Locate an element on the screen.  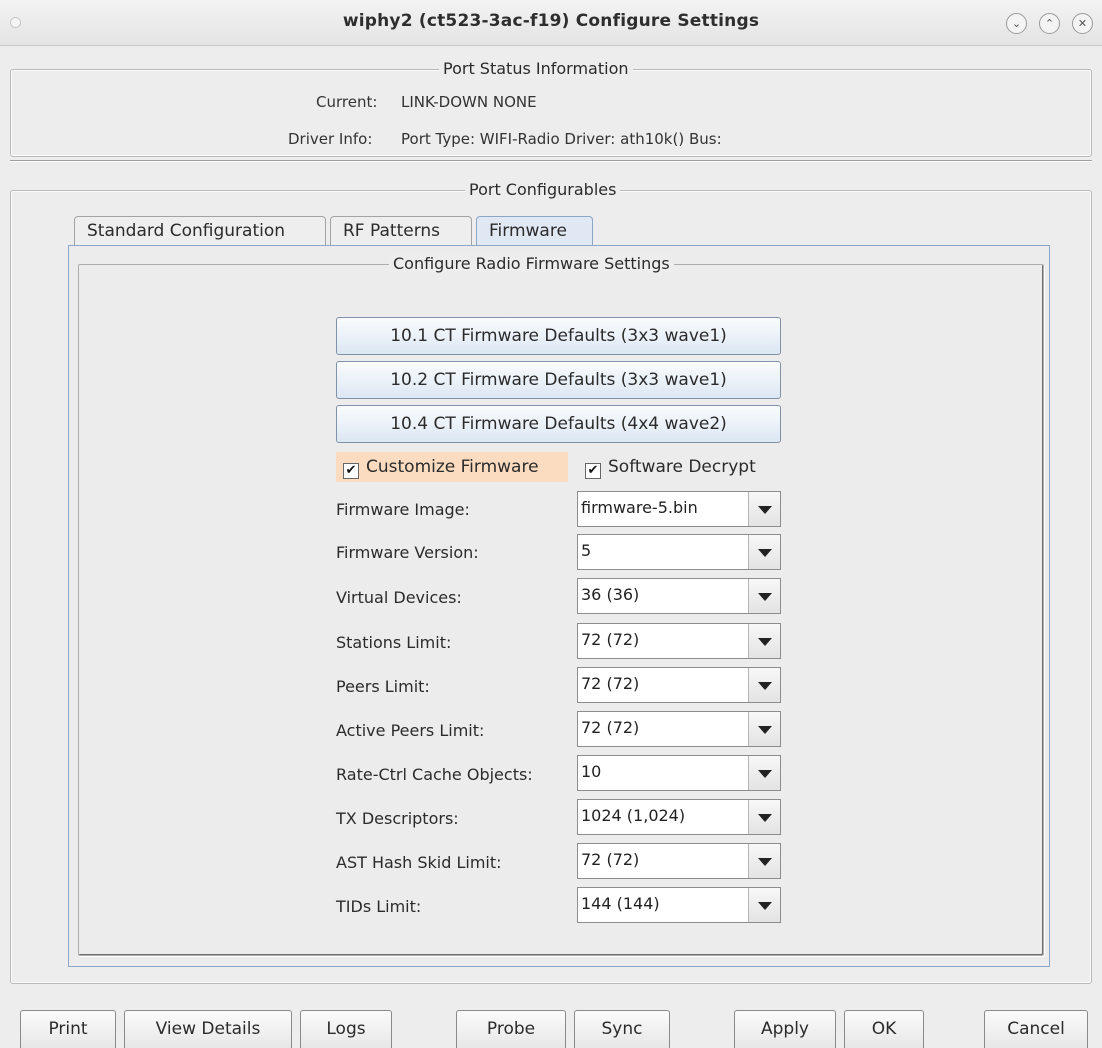
firmware-image-value: firmware-5.bin is located at coordinates (639, 507).